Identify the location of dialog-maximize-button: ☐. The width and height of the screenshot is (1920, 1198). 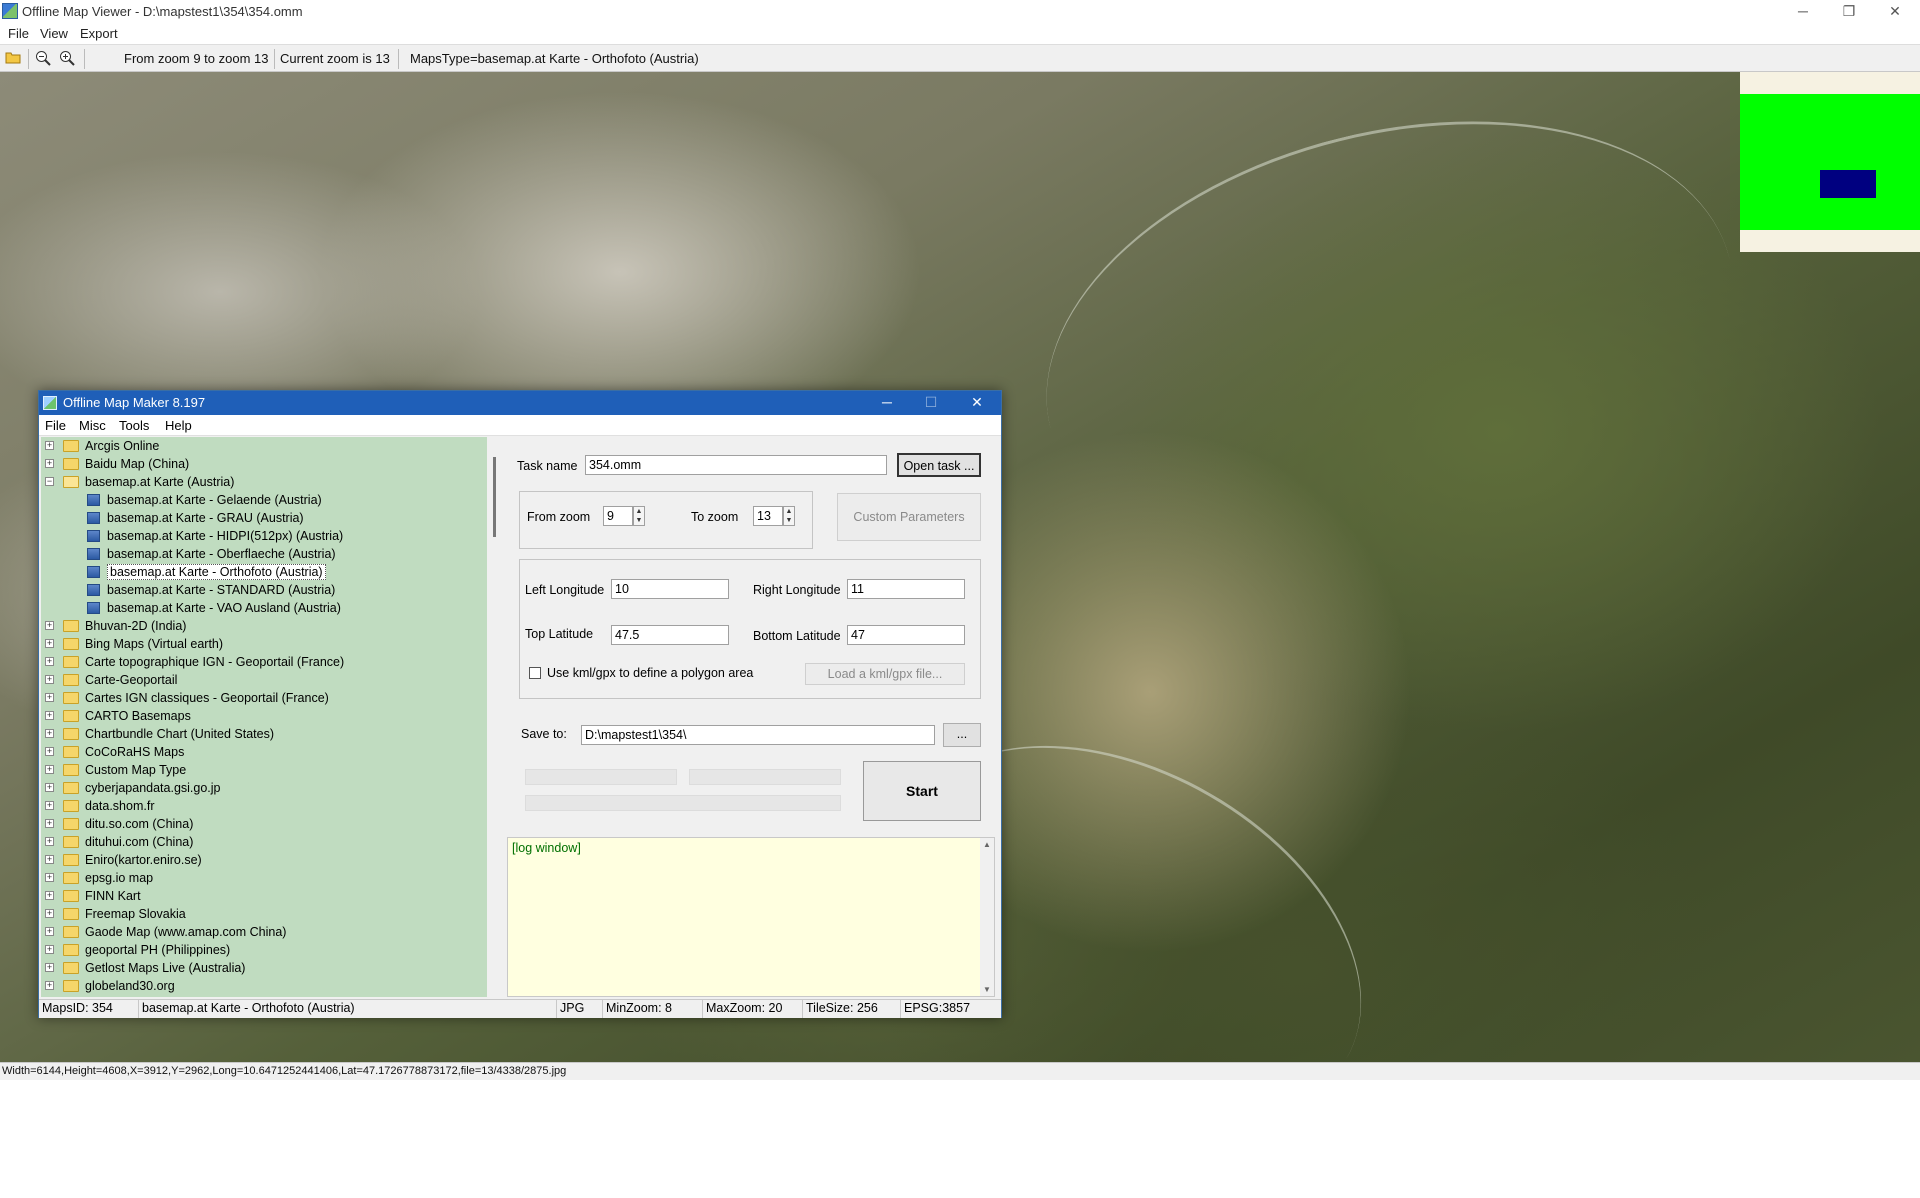
(931, 403).